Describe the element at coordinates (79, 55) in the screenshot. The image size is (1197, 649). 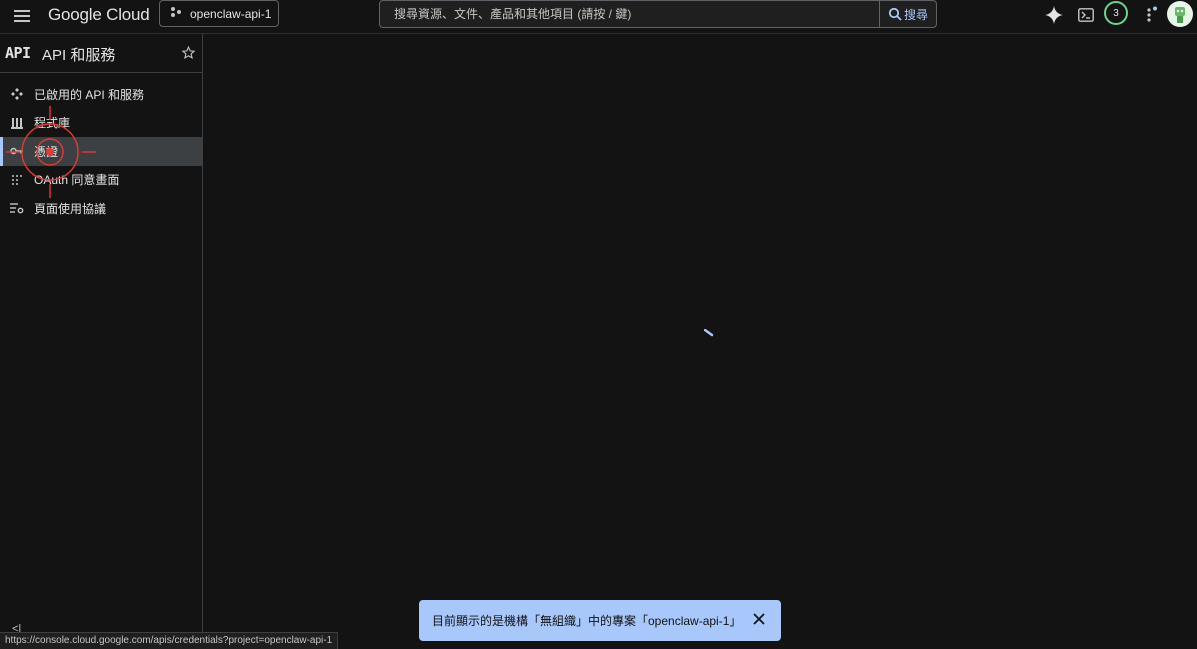
I see `sidebar-title: API 和服務` at that location.